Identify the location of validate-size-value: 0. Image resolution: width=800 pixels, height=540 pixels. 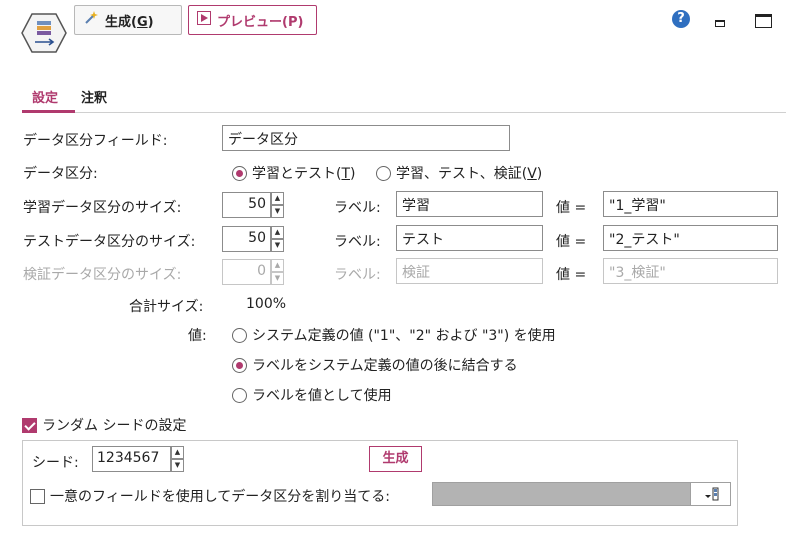
(246, 272).